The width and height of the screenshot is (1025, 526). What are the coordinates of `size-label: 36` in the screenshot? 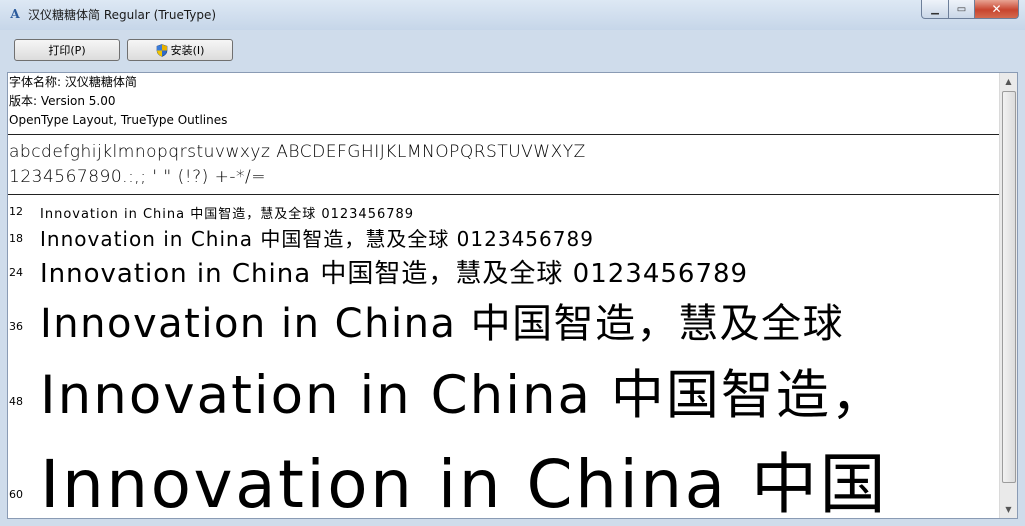 It's located at (16, 326).